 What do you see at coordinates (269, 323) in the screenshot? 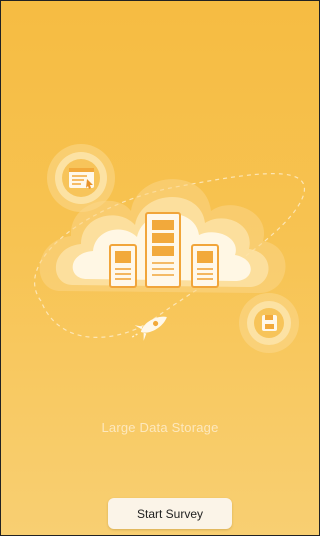
I see `floppy-disk-icon` at bounding box center [269, 323].